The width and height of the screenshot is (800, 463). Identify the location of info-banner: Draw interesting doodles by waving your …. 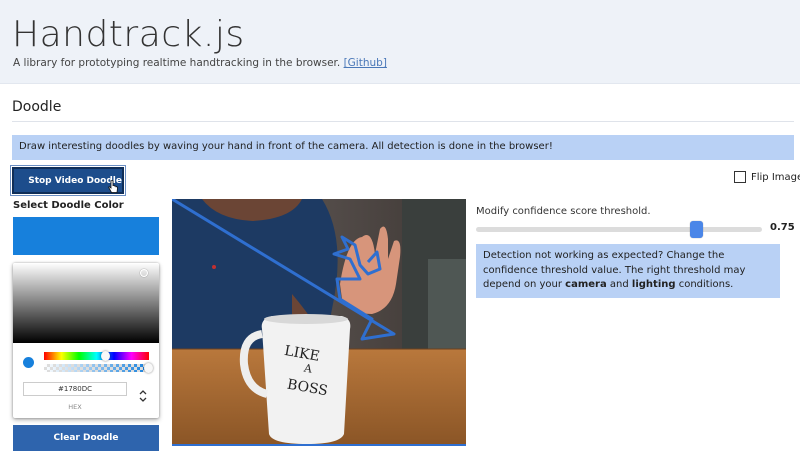
(403, 147).